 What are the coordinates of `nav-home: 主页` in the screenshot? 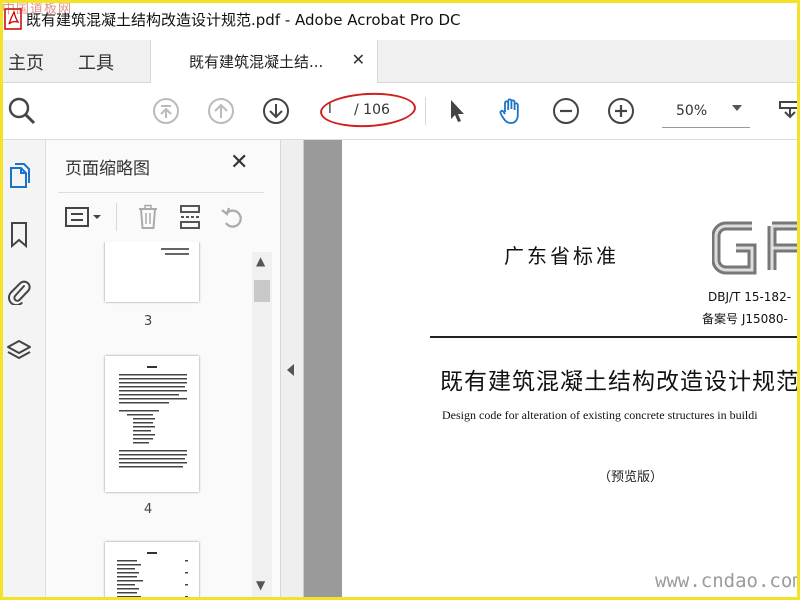 It's located at (26, 62).